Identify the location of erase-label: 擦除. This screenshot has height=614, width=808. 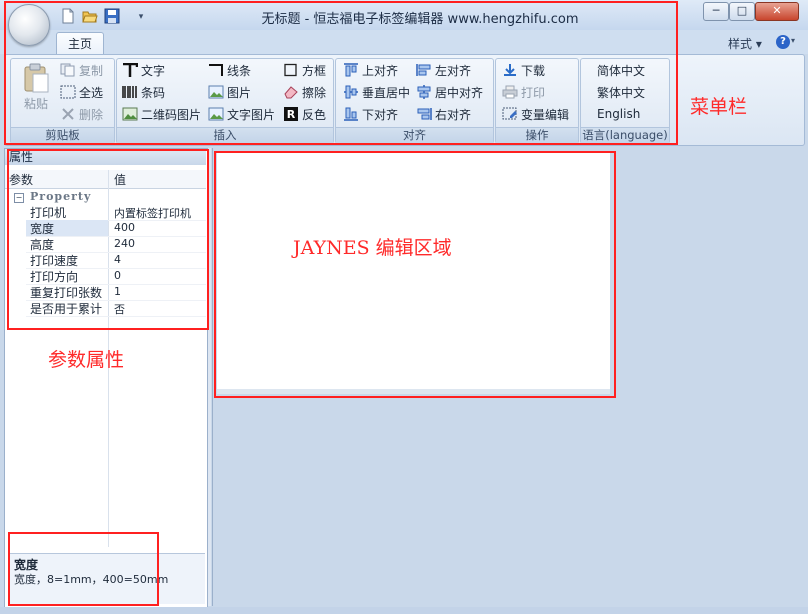
(314, 93).